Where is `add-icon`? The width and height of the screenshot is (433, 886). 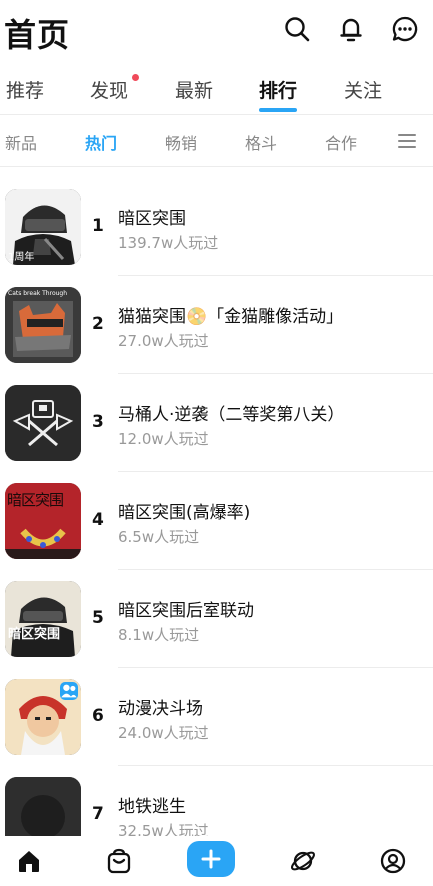
add-icon is located at coordinates (211, 859).